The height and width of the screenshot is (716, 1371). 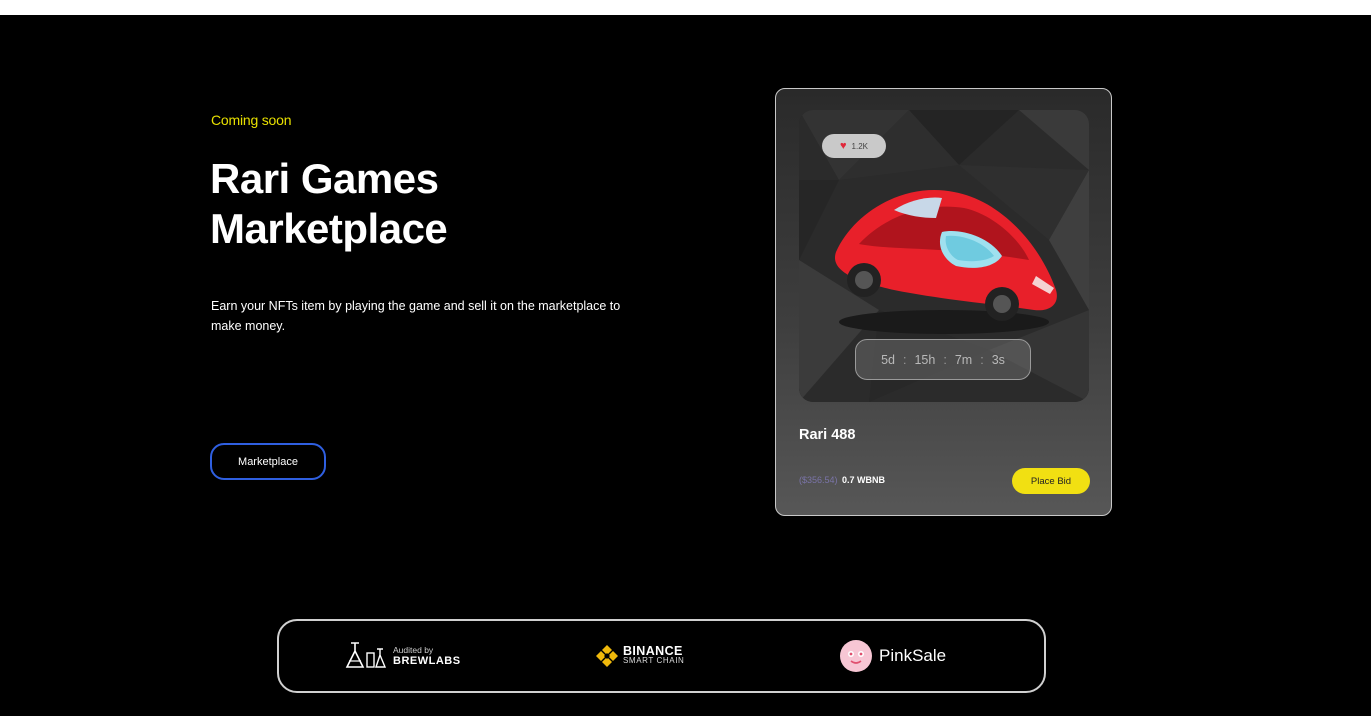 What do you see at coordinates (913, 655) in the screenshot?
I see `pinksale-name: PinkSale` at bounding box center [913, 655].